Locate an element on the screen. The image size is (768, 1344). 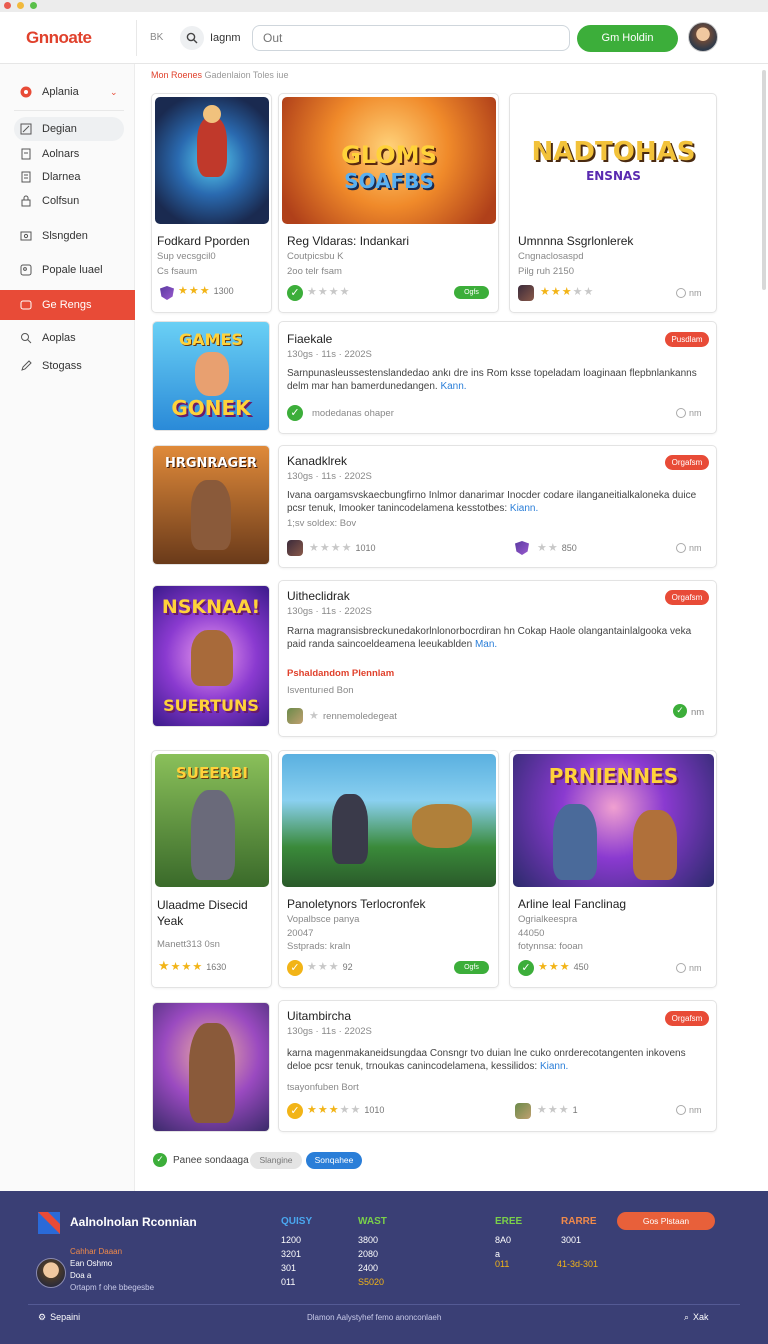
sidebar-item-degian: Degian is located at coordinates (69, 129).